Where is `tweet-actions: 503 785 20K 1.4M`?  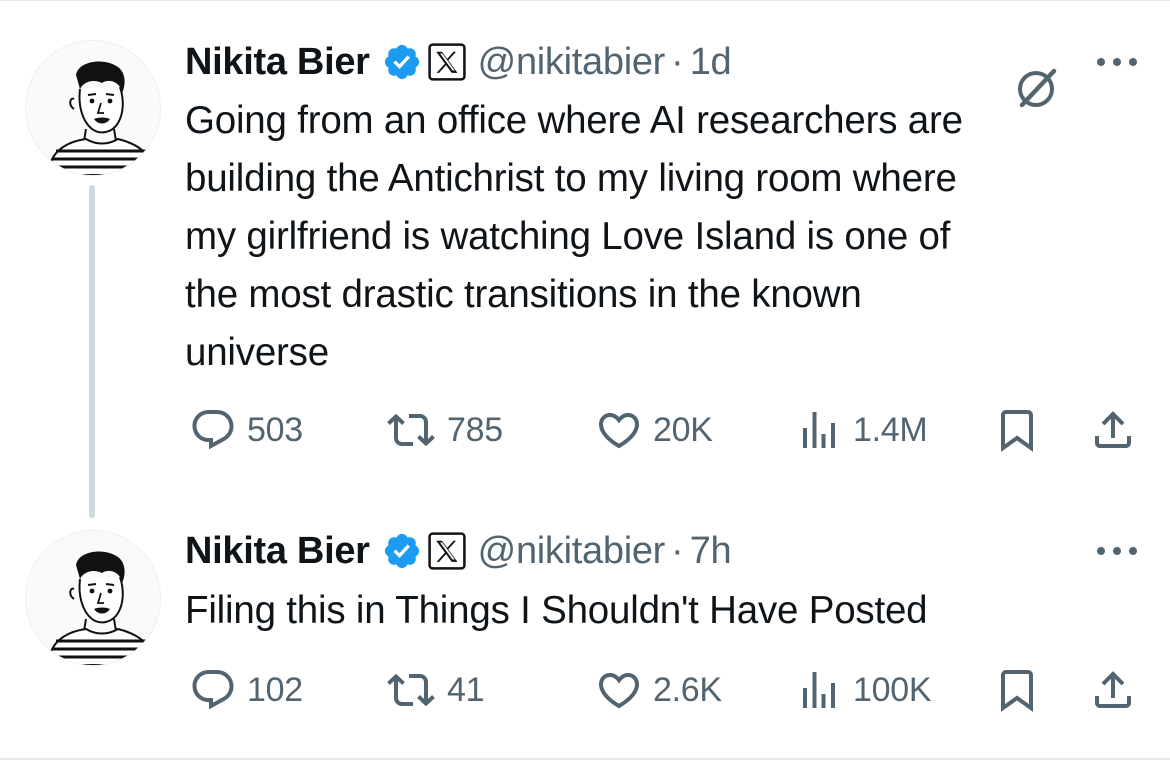 tweet-actions: 503 785 20K 1.4M is located at coordinates (665, 430).